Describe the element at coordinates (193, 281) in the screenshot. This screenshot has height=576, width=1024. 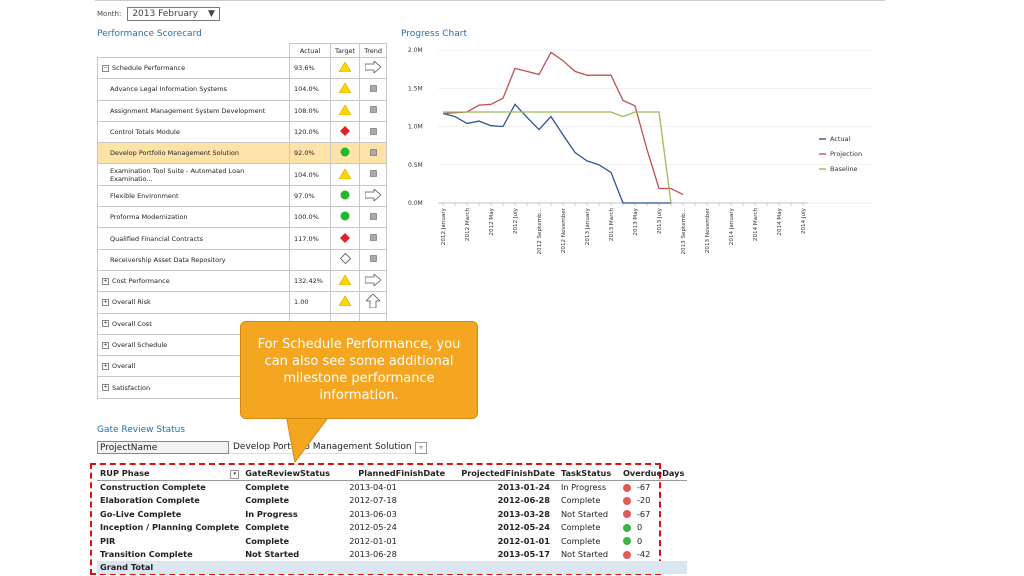
I see `scorecard-row-name: + Cost Performance` at that location.